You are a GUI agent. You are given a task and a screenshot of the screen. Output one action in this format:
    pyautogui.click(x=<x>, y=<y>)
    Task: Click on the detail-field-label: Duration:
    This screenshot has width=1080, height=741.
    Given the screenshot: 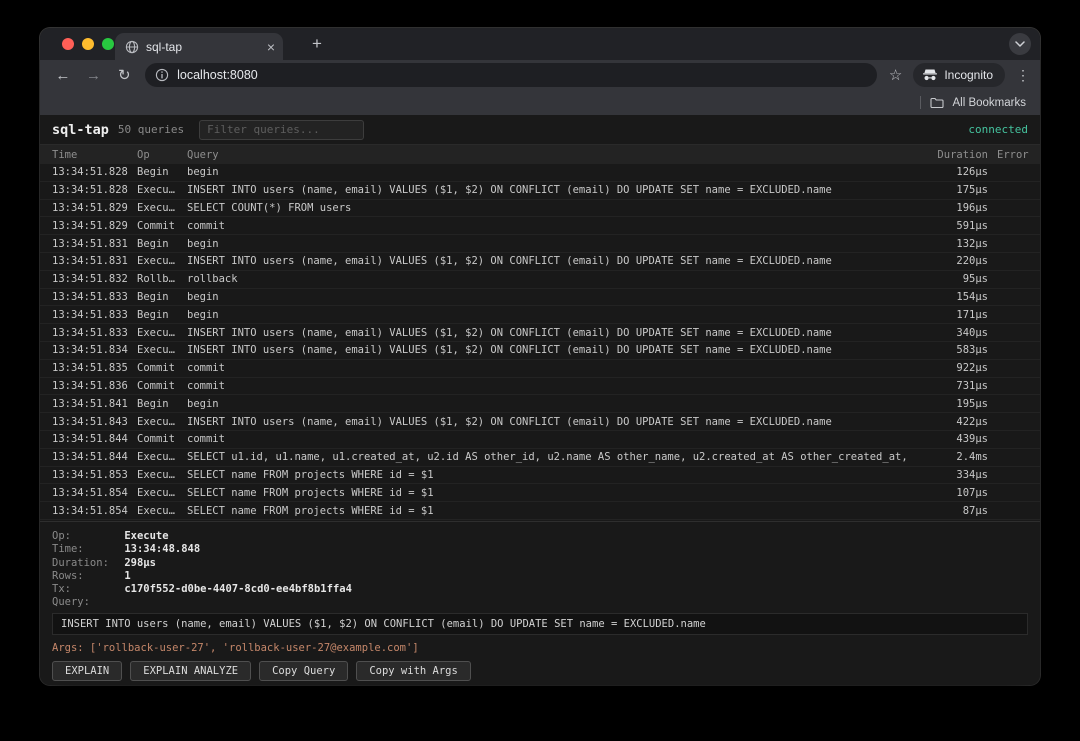 What is the action you would take?
    pyautogui.click(x=80, y=562)
    